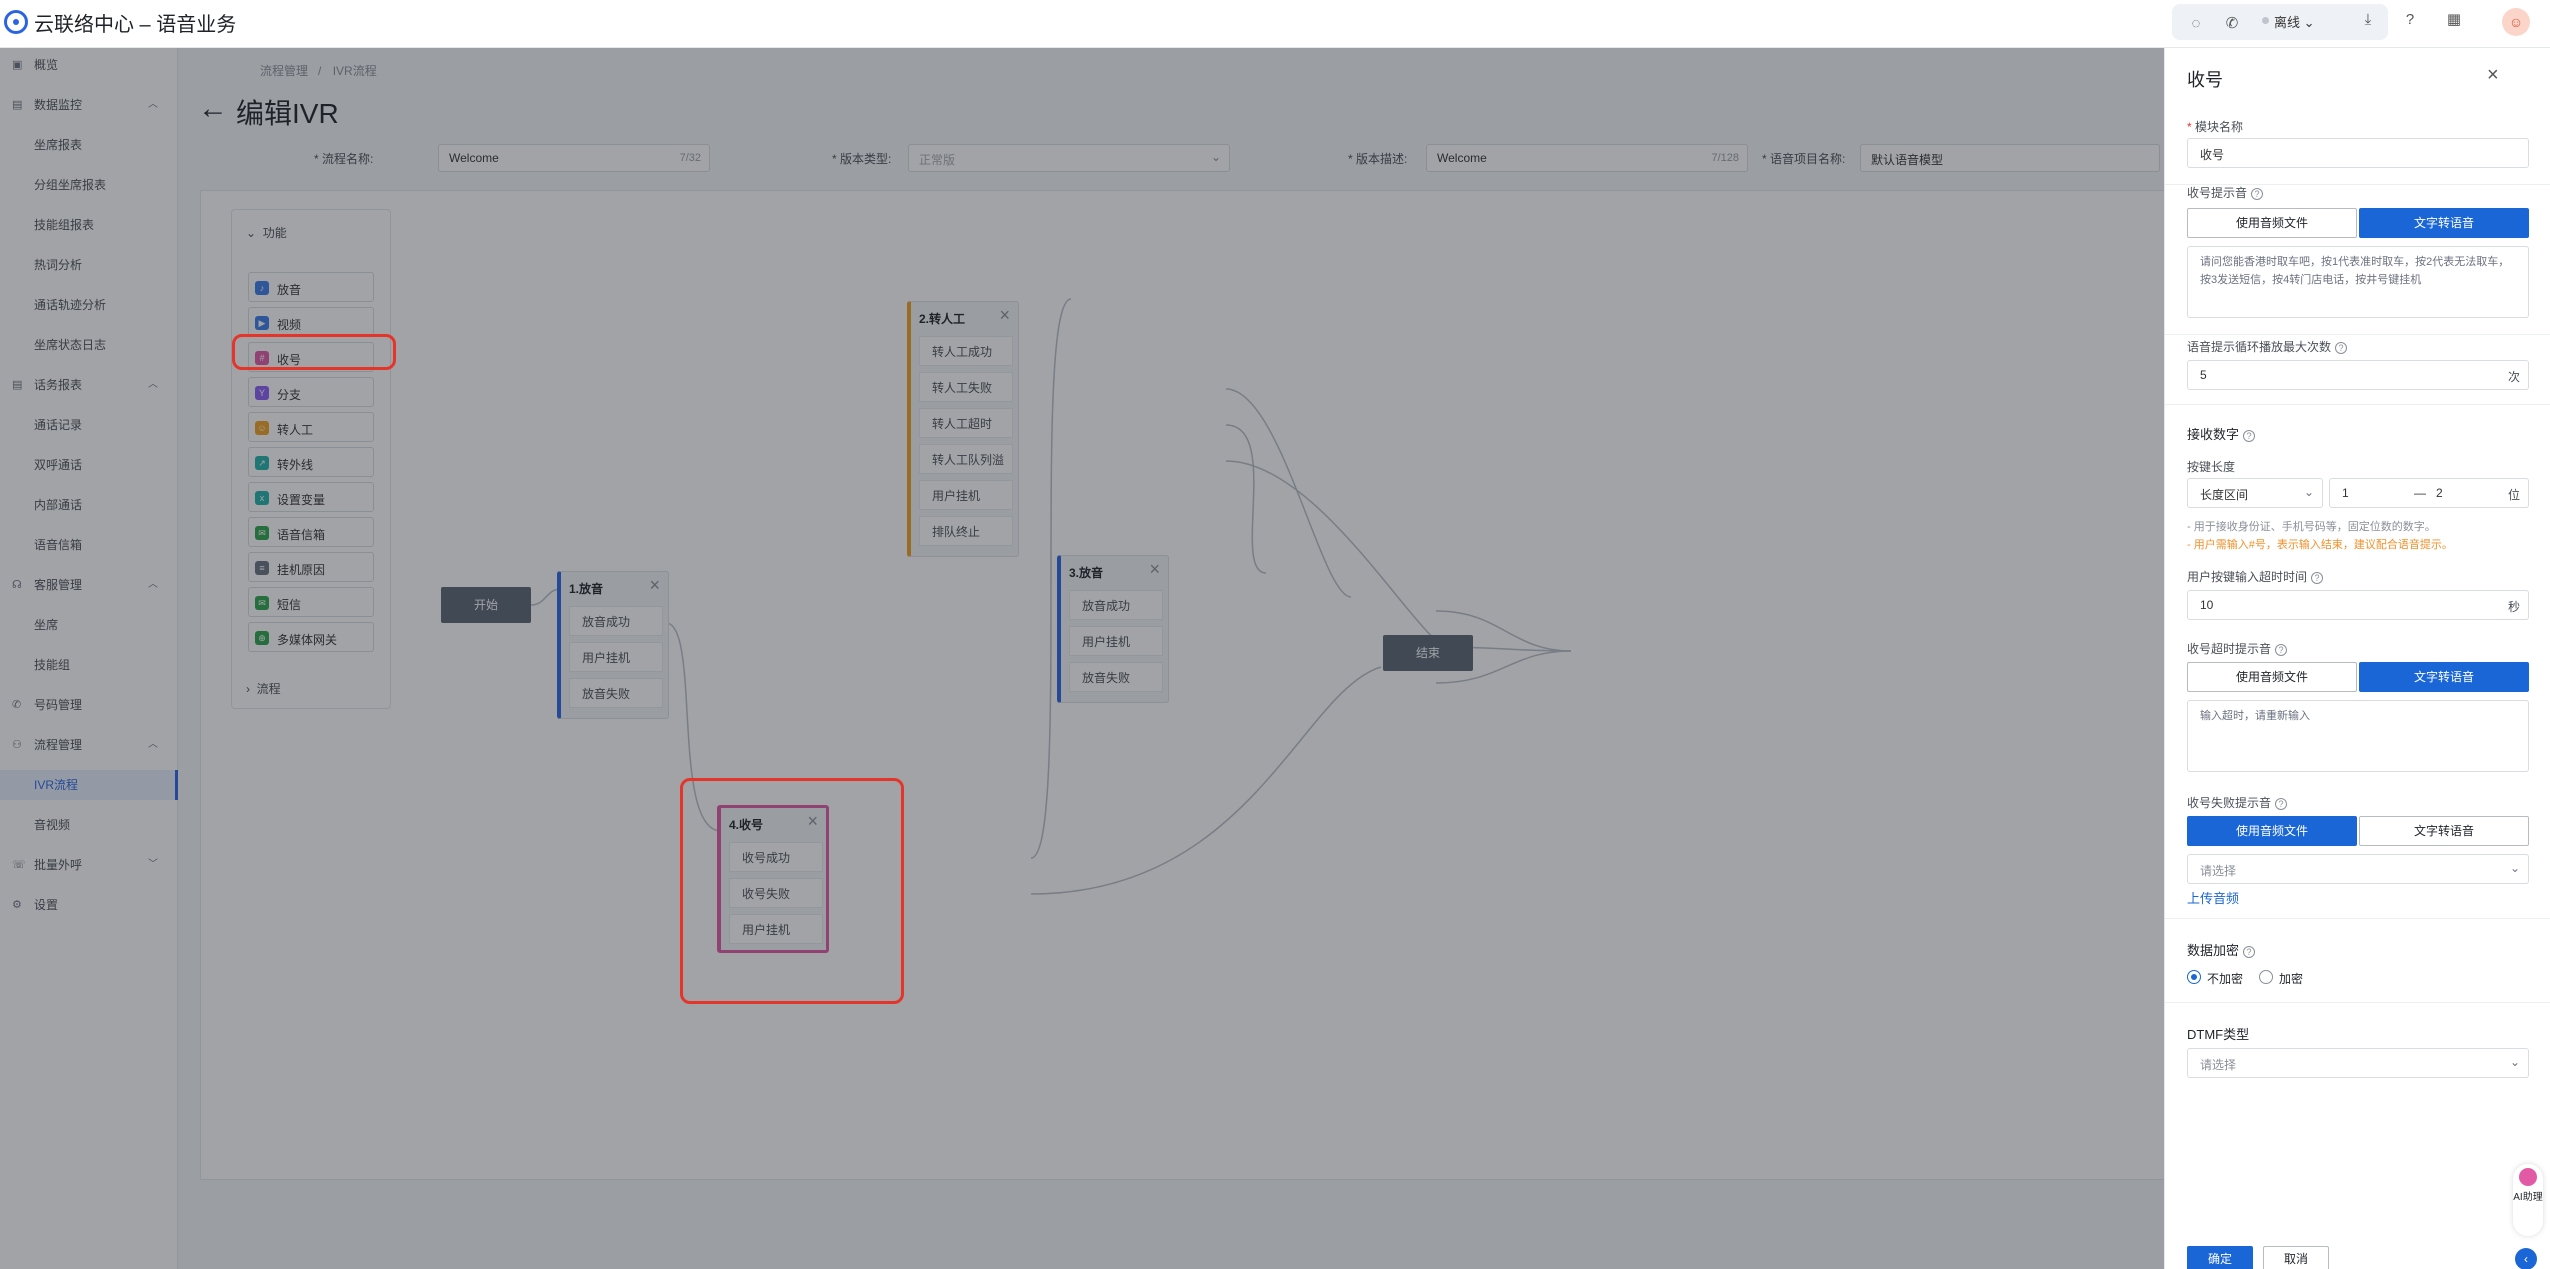 The image size is (2550, 1269). I want to click on timeout-tts-button: 文字转语音, so click(2444, 677).